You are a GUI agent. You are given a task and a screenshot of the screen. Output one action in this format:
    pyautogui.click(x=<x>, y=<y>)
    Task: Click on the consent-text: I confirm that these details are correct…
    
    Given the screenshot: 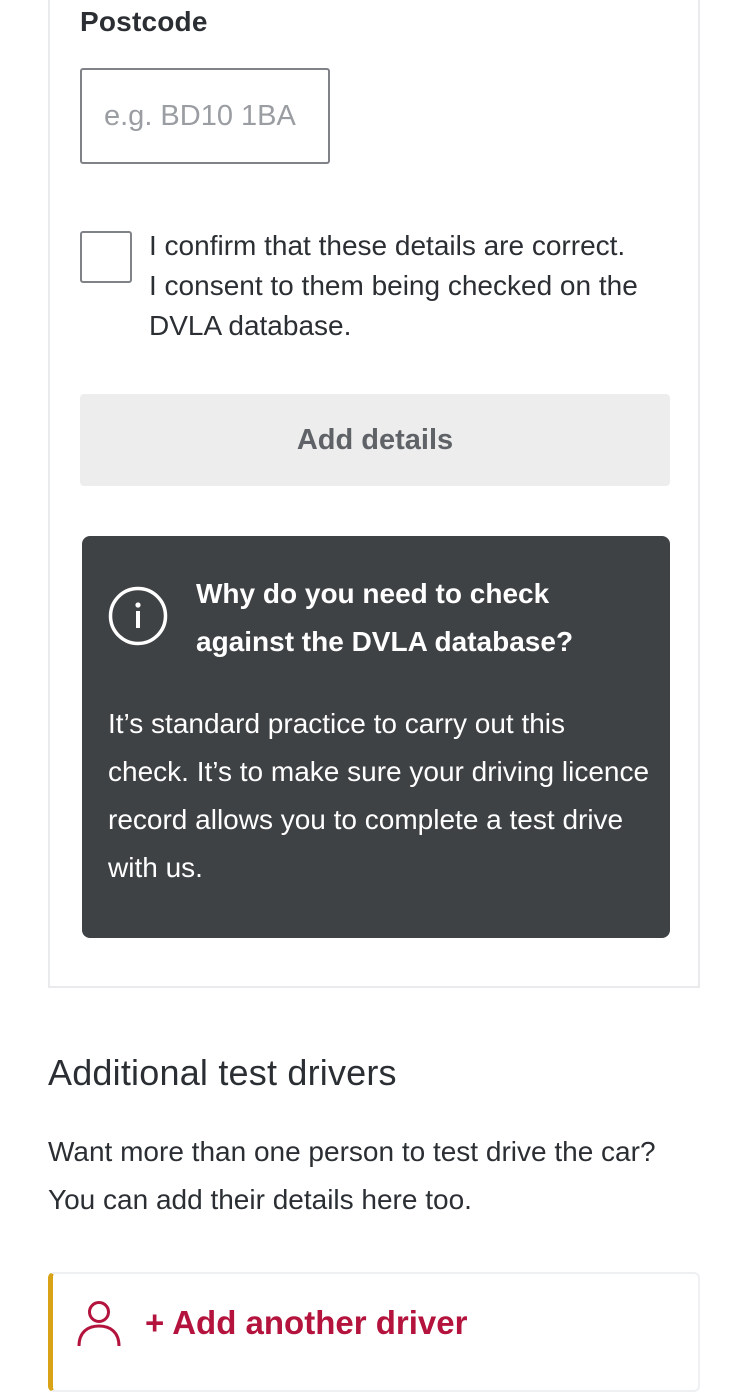 What is the action you would take?
    pyautogui.click(x=393, y=285)
    